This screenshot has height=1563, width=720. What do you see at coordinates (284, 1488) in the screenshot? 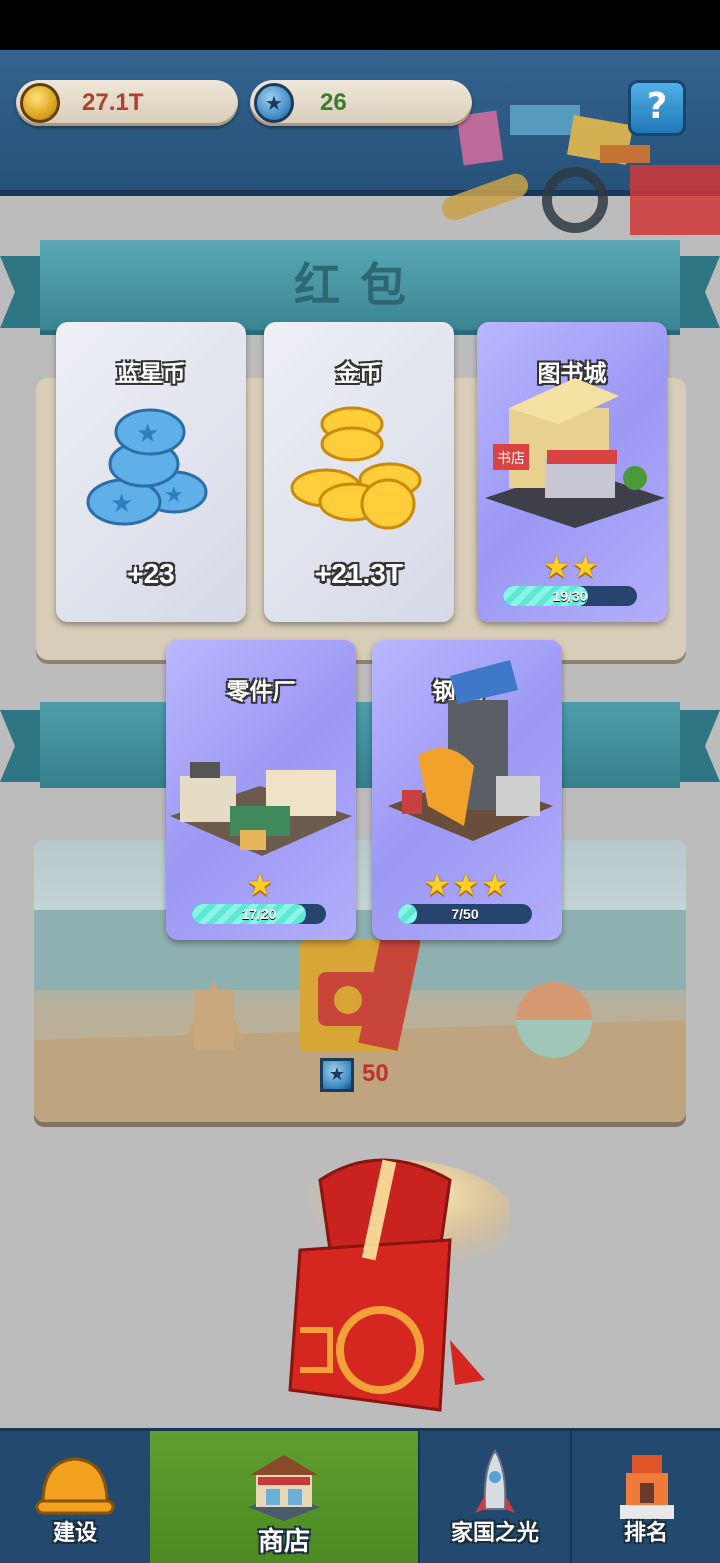
I see `shop-icon` at bounding box center [284, 1488].